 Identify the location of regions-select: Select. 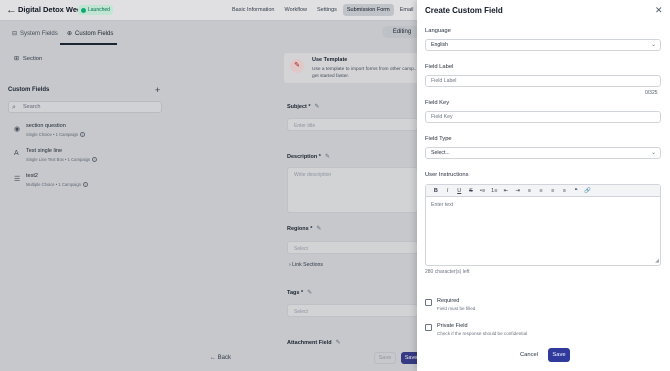
(352, 247).